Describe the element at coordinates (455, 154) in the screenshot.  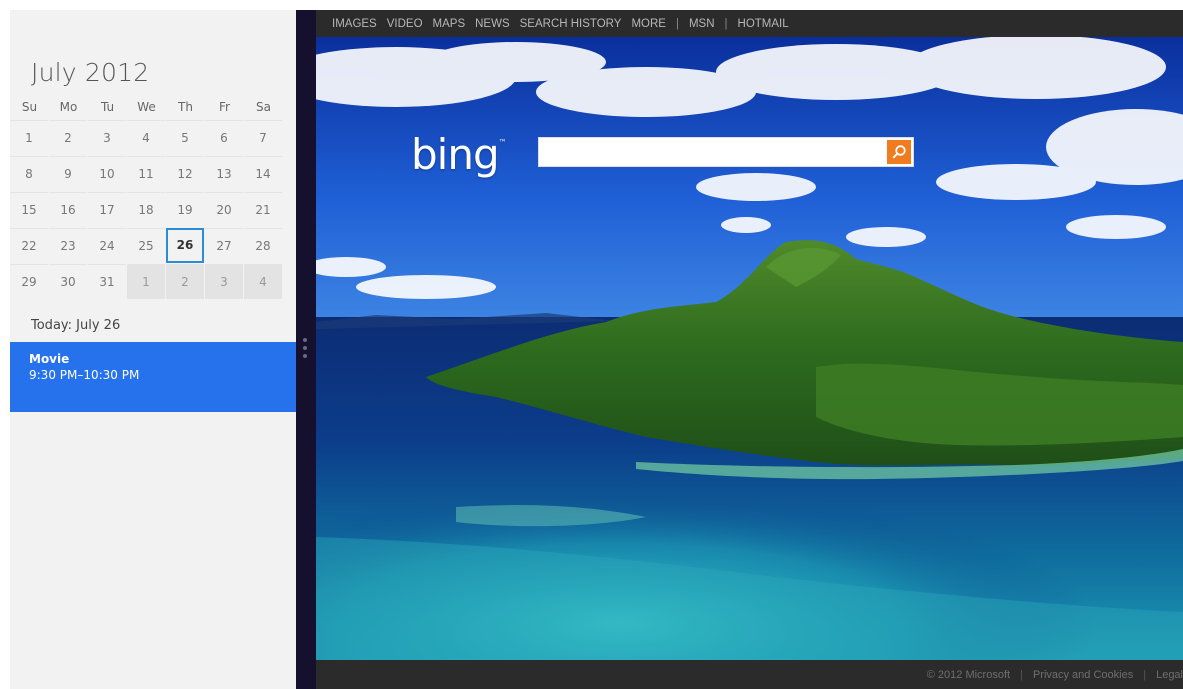
I see `bing-logo-text: bing` at that location.